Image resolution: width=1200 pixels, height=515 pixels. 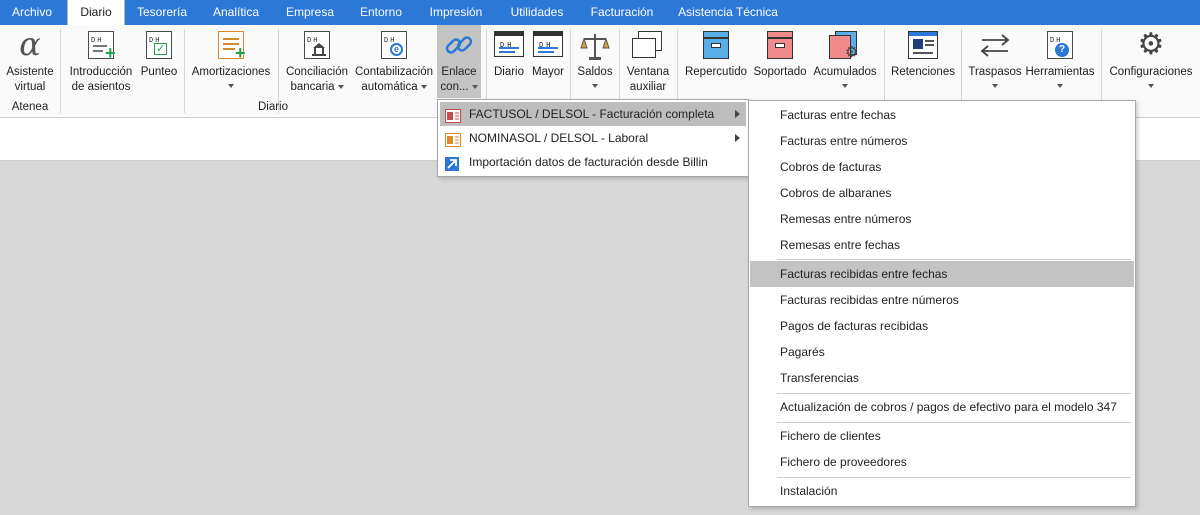 I want to click on asistente-label-1: Asistente, so click(x=30, y=72).